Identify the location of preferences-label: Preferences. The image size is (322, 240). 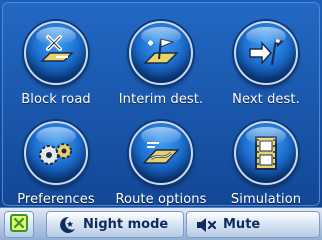
(56, 199).